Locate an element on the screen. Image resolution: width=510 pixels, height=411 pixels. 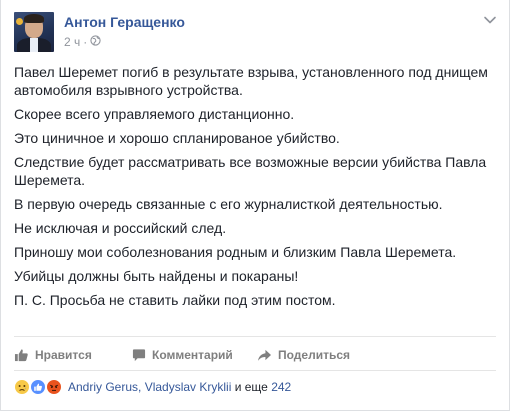
share-button: Поделиться is located at coordinates (303, 355).